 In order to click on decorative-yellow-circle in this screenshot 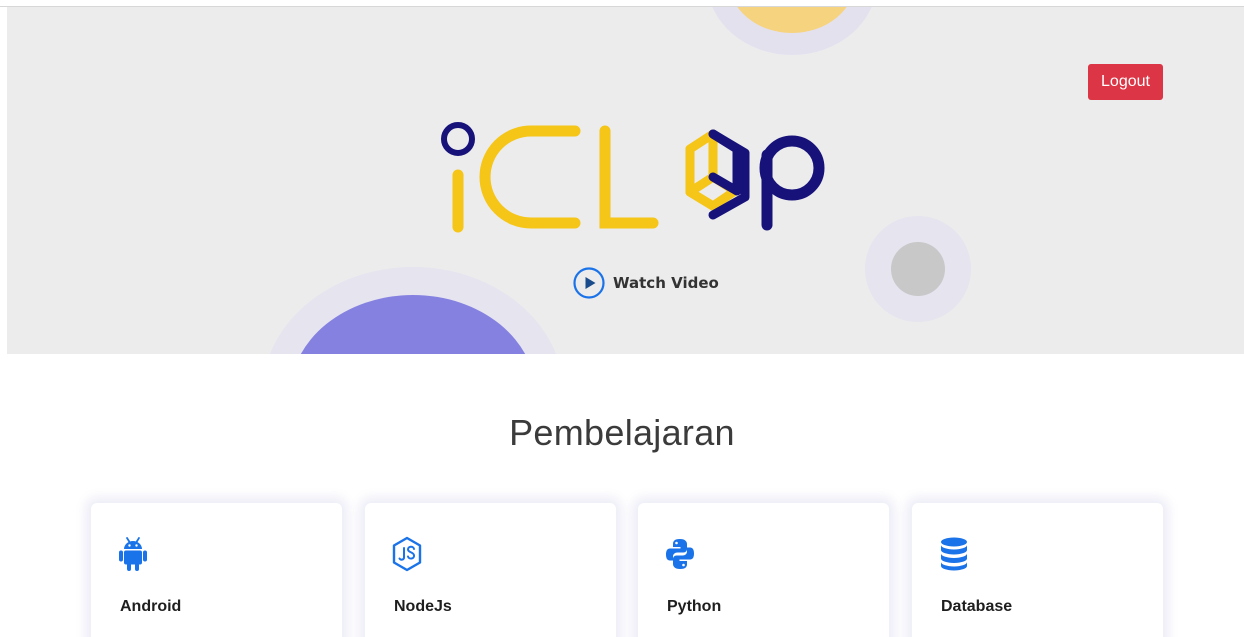, I will do `click(792, 20)`.